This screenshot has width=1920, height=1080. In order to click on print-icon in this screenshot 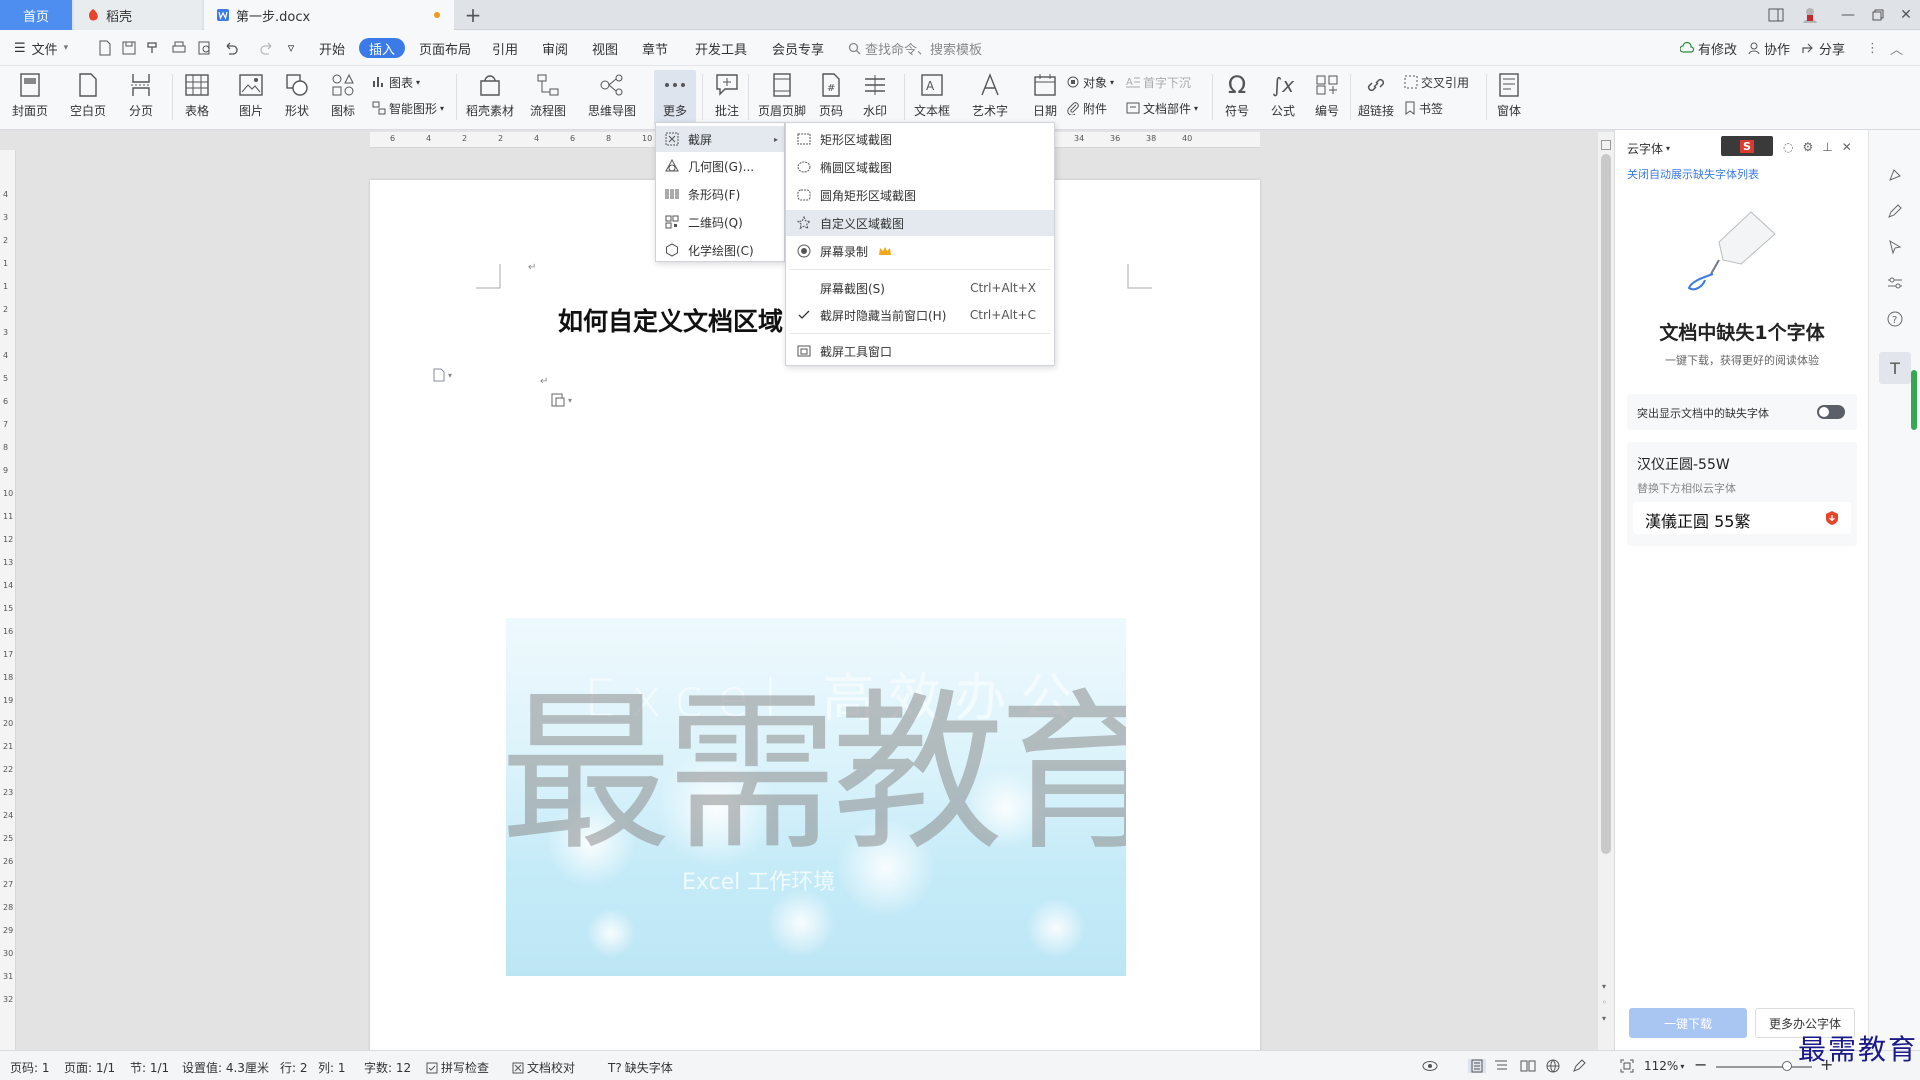, I will do `click(179, 48)`.